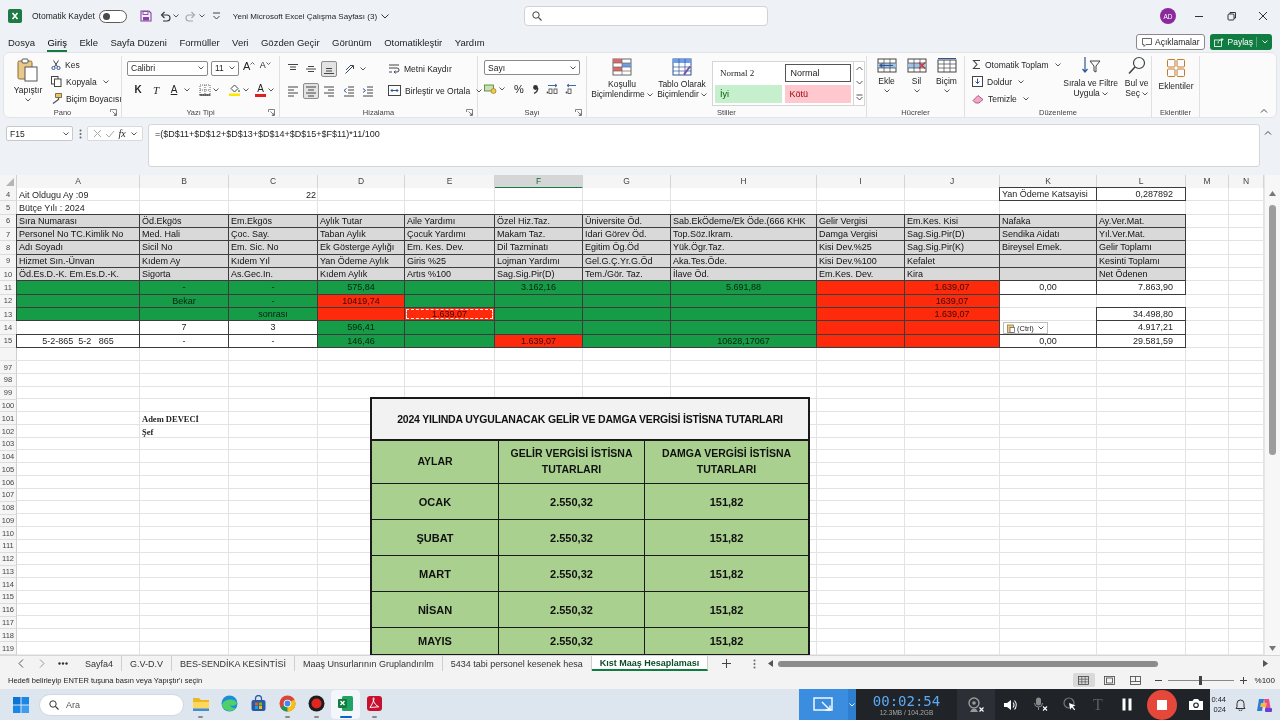 This screenshot has width=1280, height=720. What do you see at coordinates (1232, 16) in the screenshot?
I see `restore-icon` at bounding box center [1232, 16].